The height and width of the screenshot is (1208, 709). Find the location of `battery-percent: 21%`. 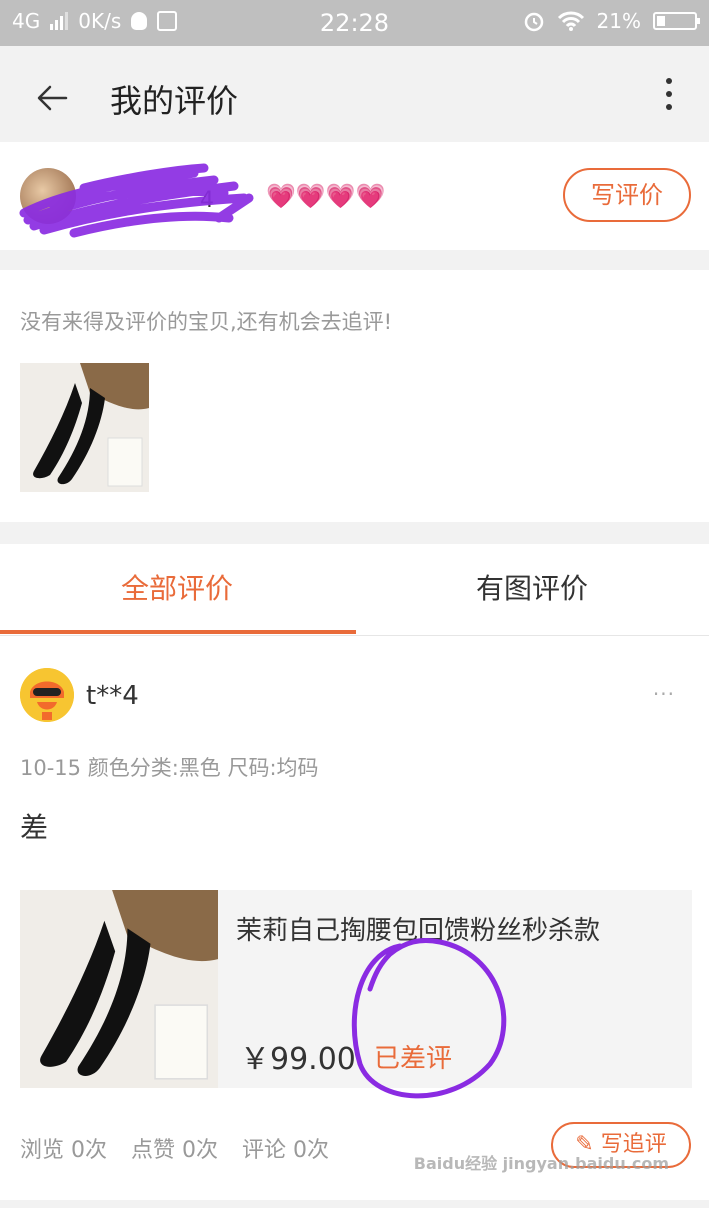

battery-percent: 21% is located at coordinates (618, 21).